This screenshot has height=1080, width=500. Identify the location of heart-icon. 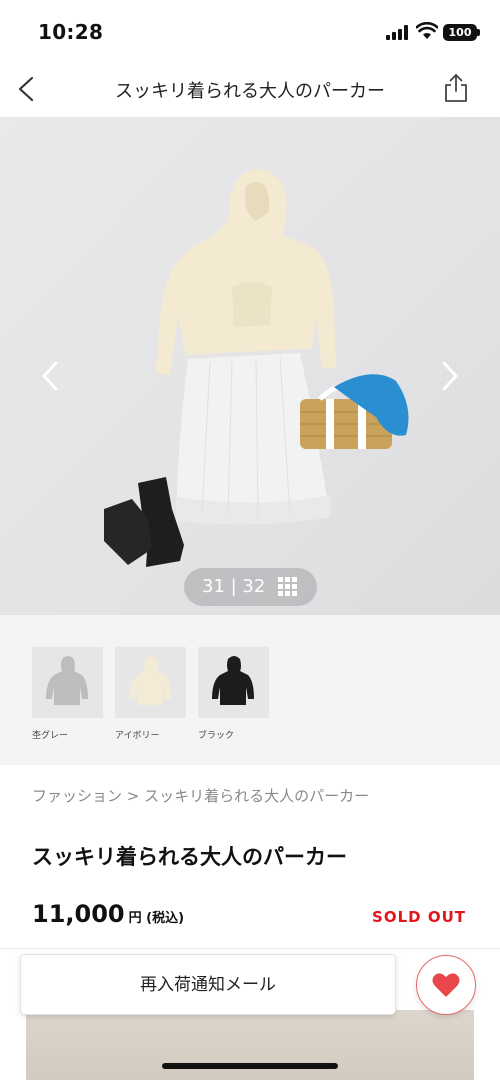
(446, 985).